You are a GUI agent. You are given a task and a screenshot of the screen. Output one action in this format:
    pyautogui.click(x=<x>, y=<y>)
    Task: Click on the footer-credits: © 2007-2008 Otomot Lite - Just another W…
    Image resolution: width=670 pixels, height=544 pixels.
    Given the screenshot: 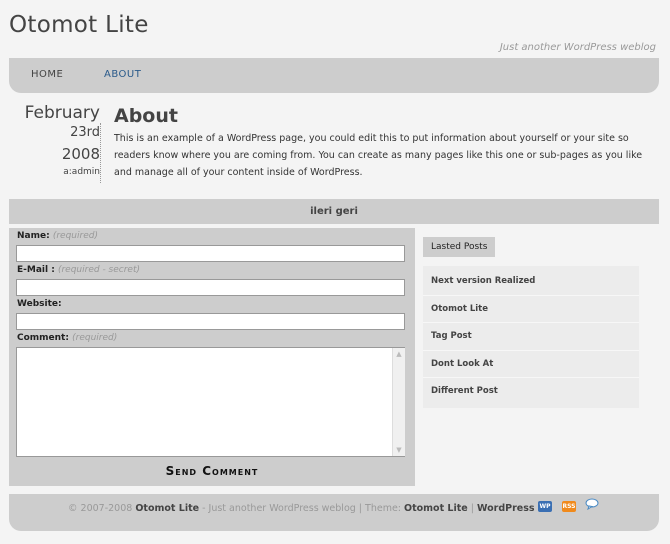 What is the action you would take?
    pyautogui.click(x=301, y=508)
    